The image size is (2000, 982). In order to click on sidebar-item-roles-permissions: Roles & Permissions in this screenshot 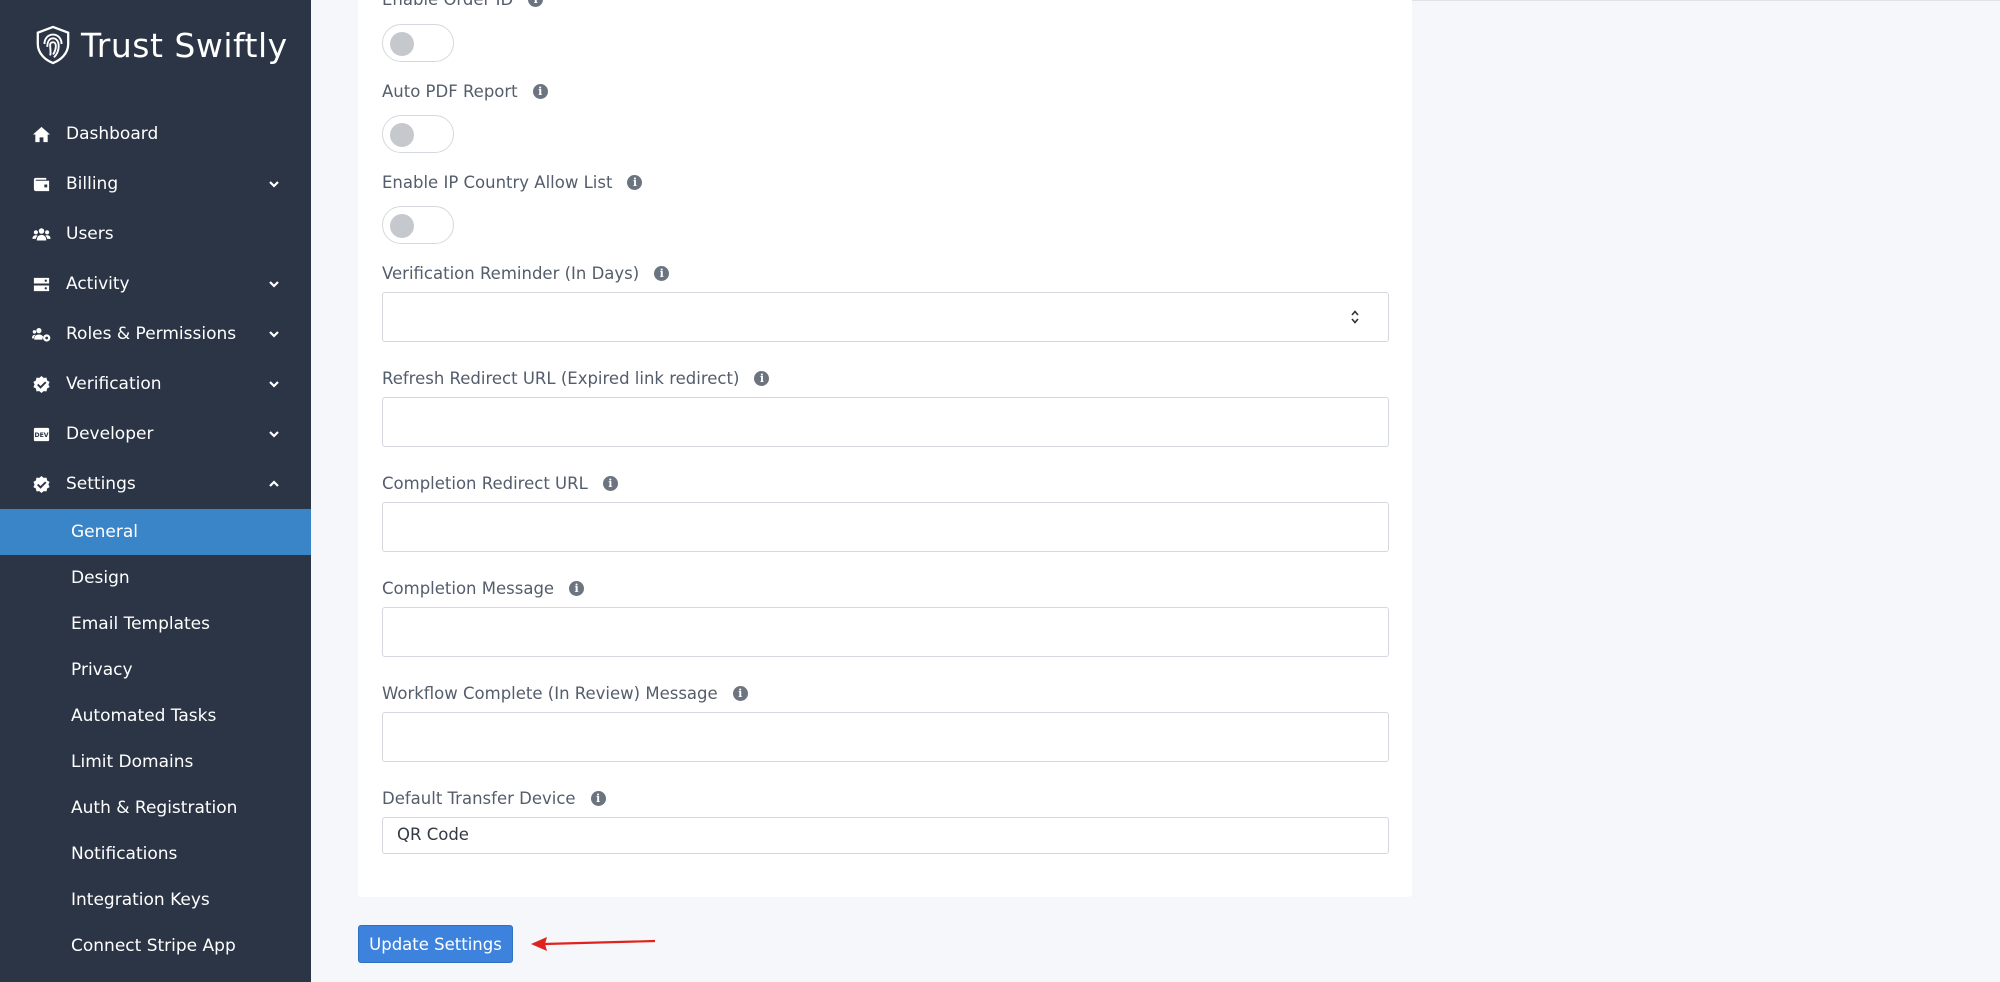, I will do `click(155, 334)`.